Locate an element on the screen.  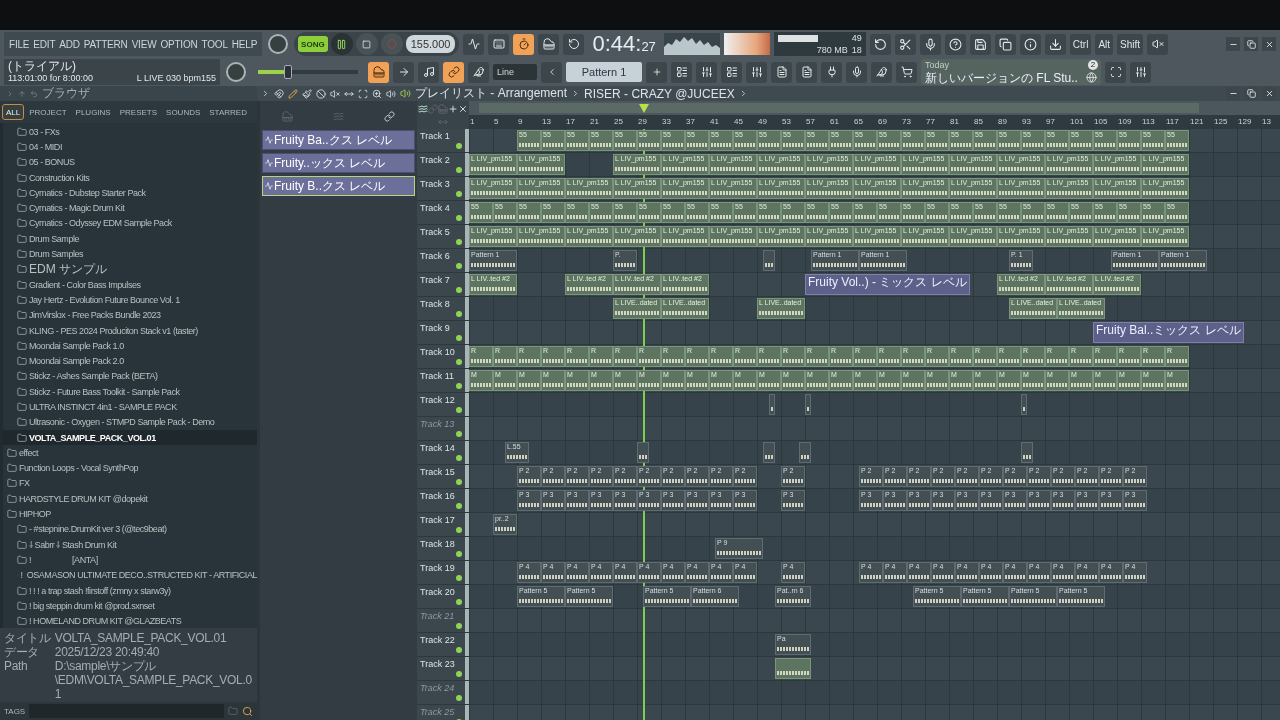
master-volume-knob is located at coordinates (278, 44).